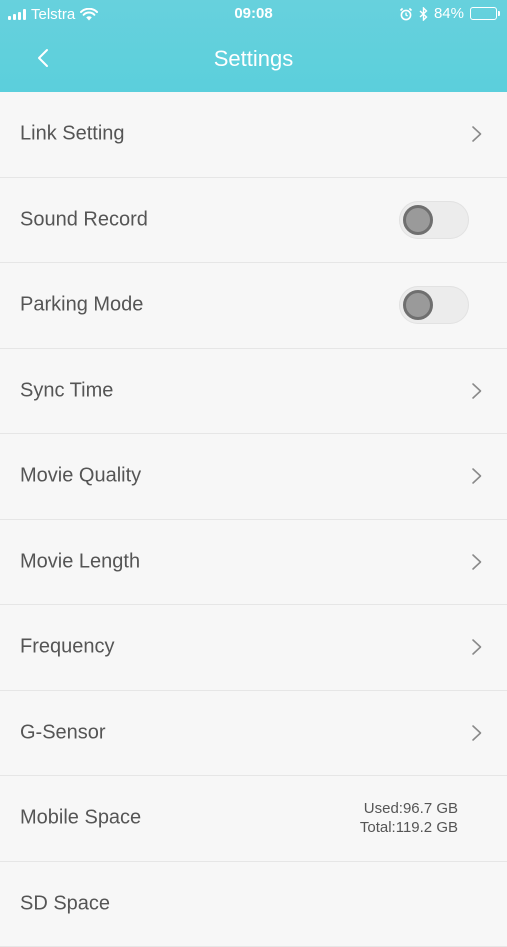  Describe the element at coordinates (253, 135) in the screenshot. I see `setting-link-setting: Link Setting` at that location.